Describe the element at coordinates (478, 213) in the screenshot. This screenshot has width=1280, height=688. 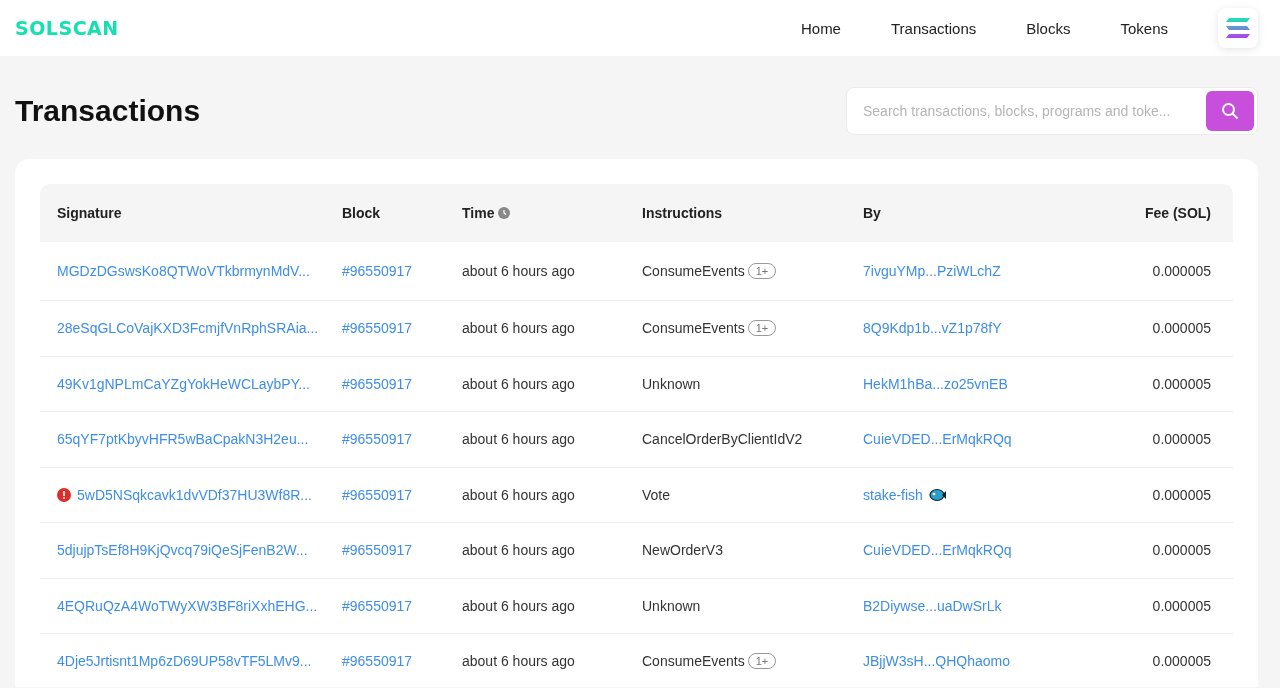
I see `column-header: Time` at that location.